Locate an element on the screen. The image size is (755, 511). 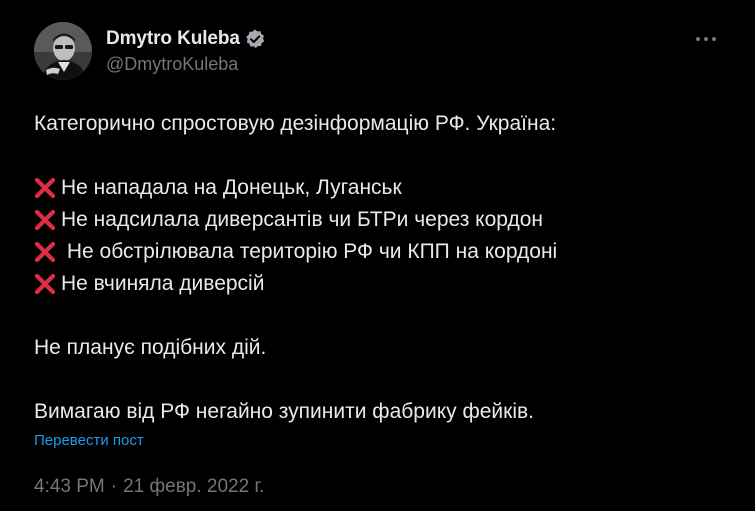
more-options-icon is located at coordinates (706, 39).